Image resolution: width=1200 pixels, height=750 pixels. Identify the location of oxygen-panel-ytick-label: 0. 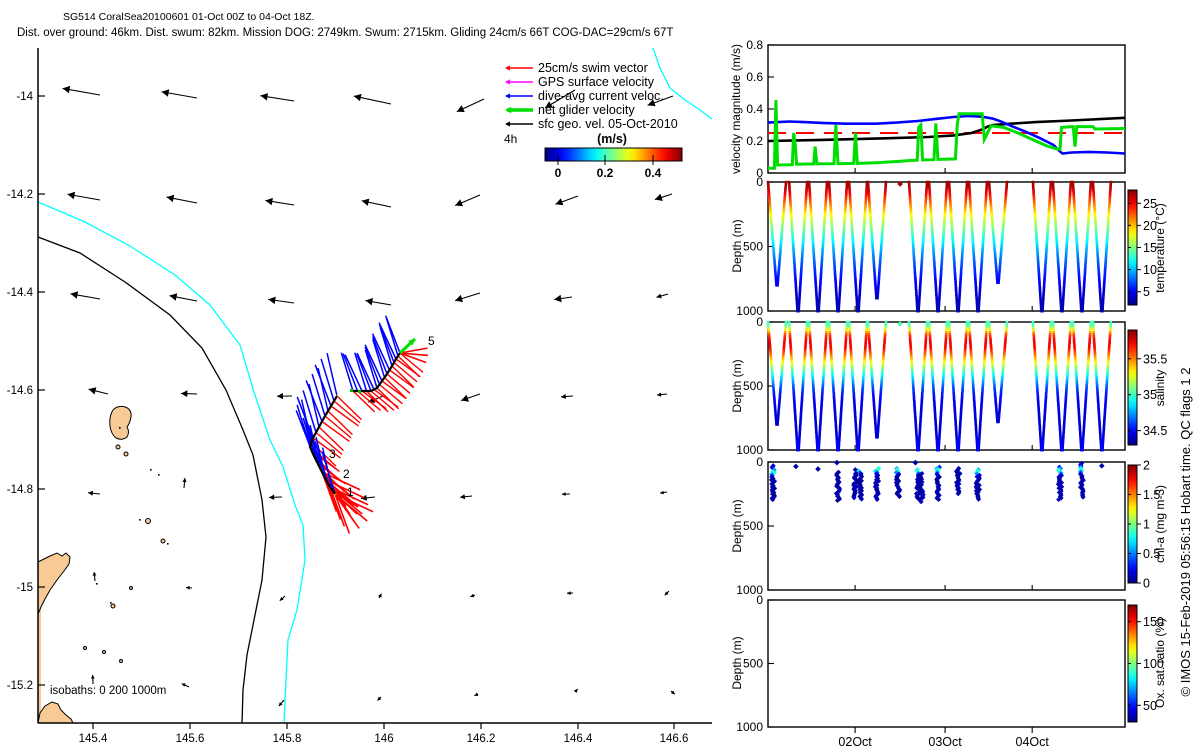
(759, 600).